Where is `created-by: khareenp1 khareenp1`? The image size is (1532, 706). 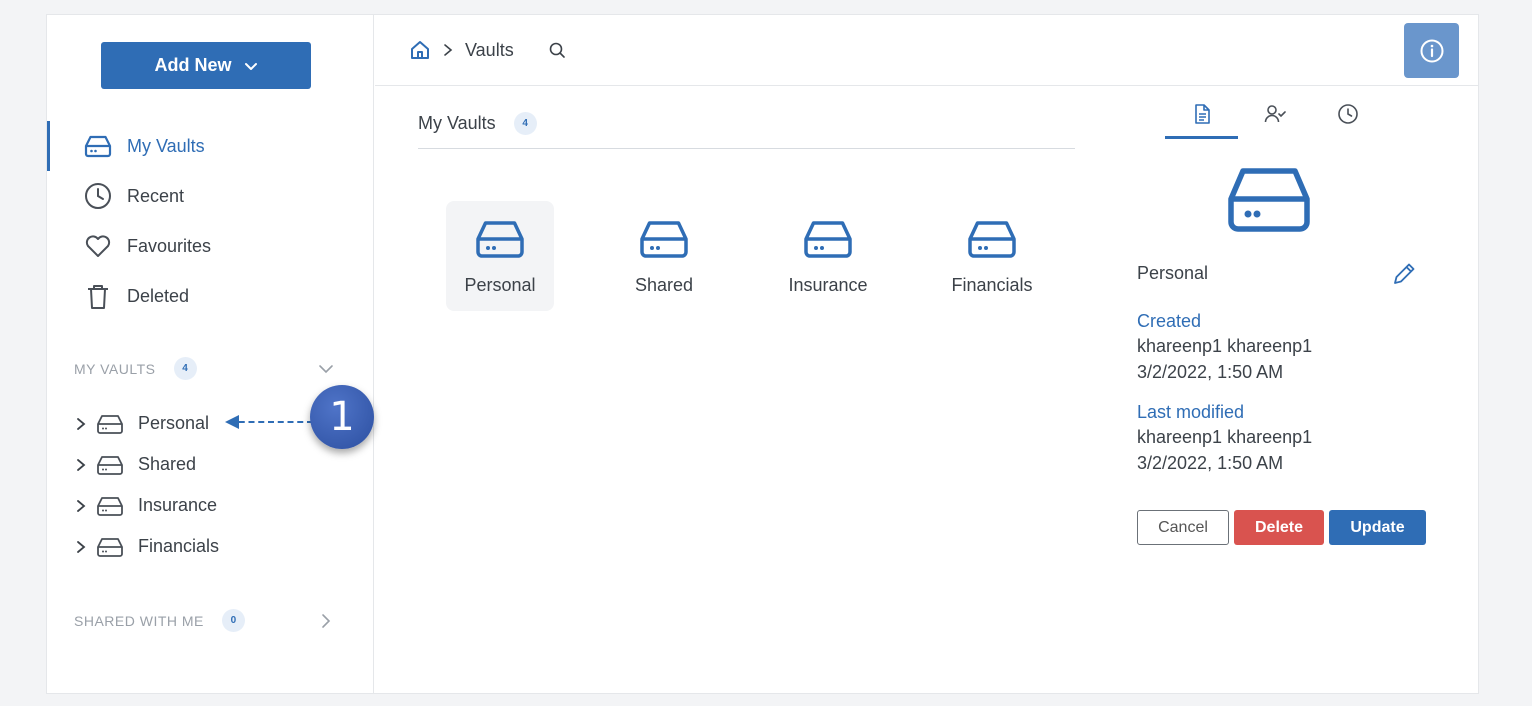 created-by: khareenp1 khareenp1 is located at coordinates (1225, 346).